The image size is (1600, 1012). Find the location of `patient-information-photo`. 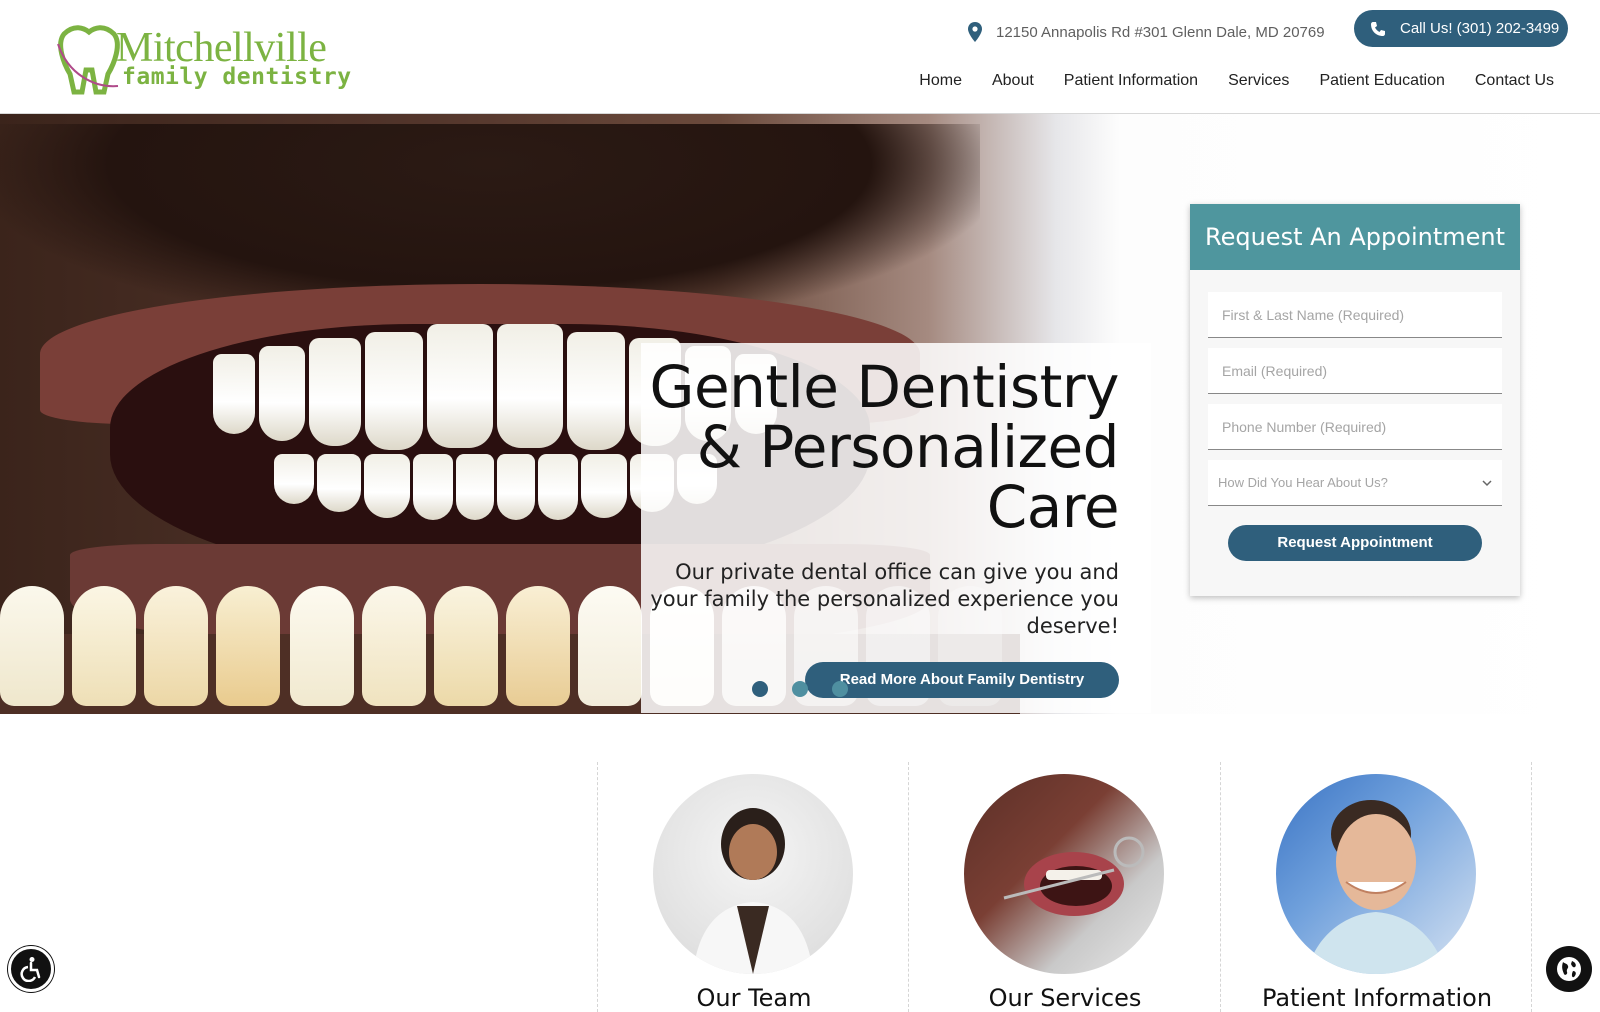

patient-information-photo is located at coordinates (1376, 874).